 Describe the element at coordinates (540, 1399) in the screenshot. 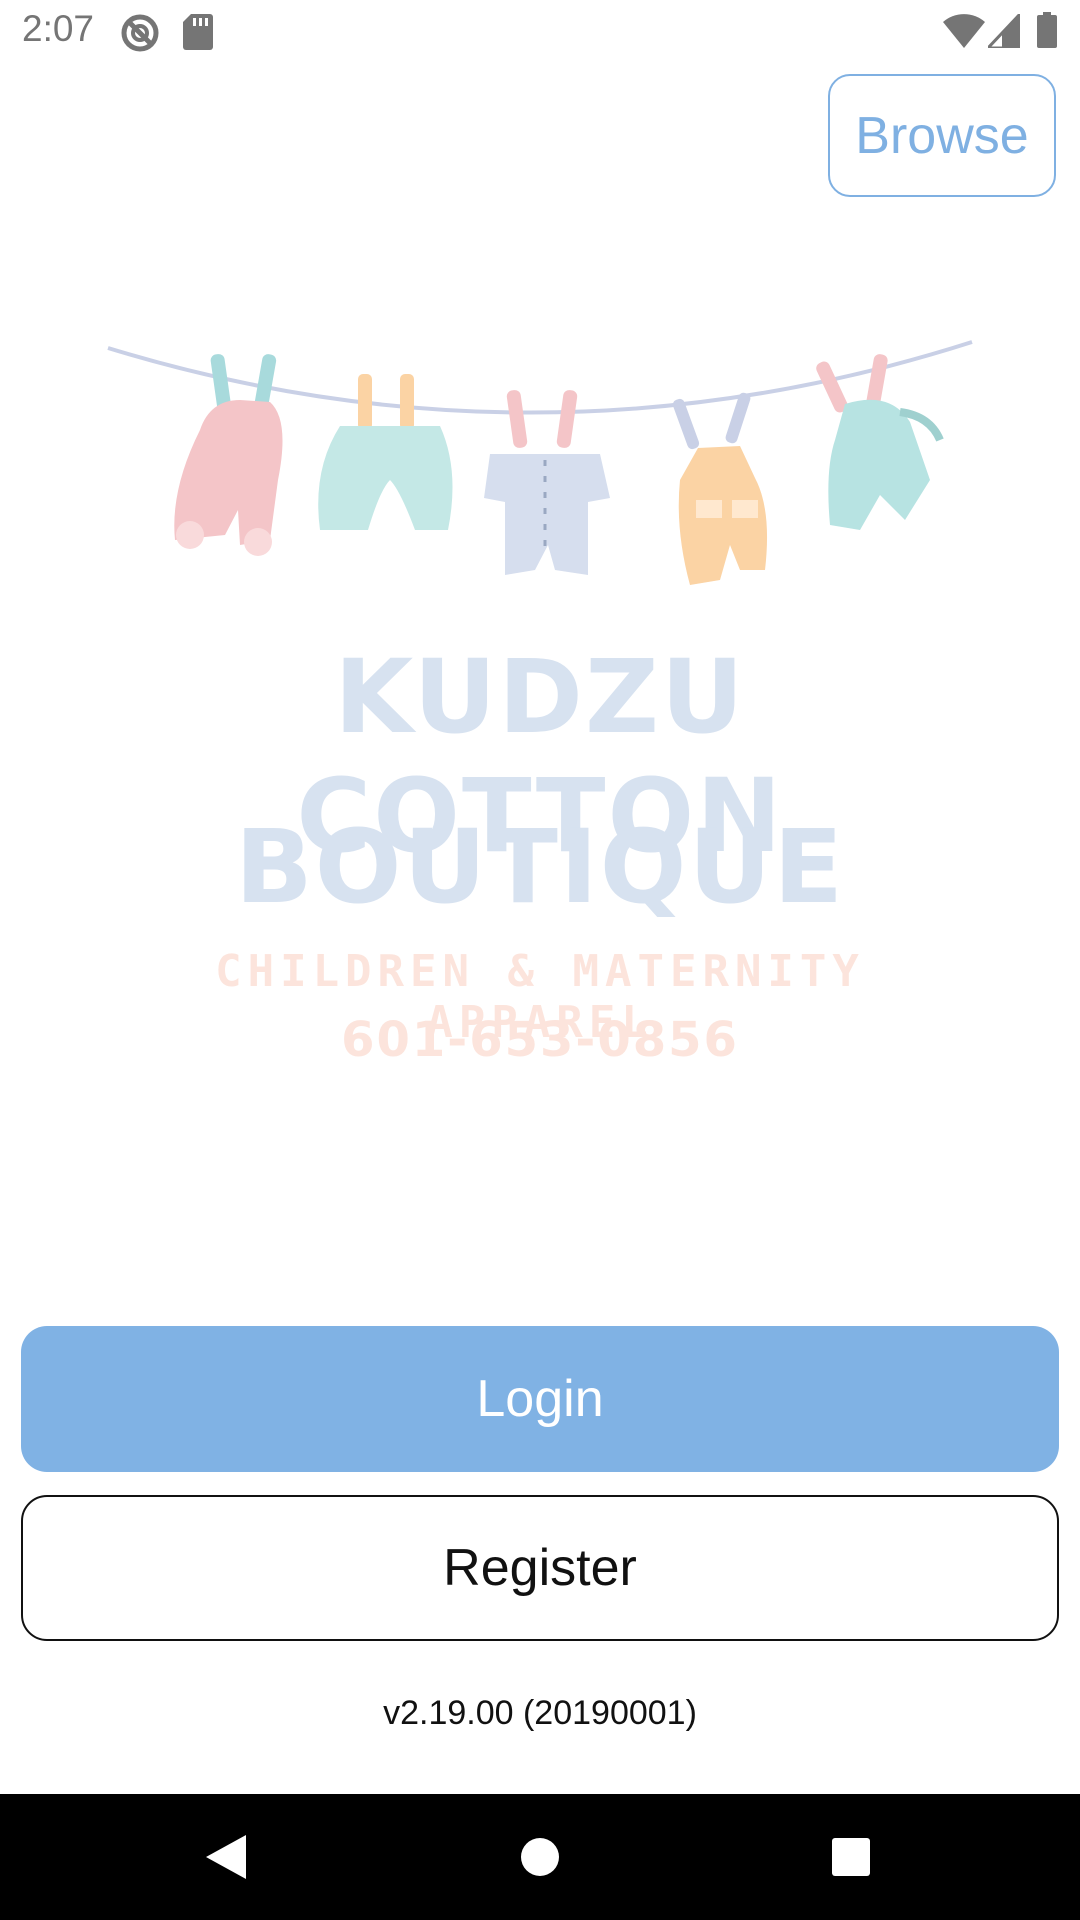

I see `login-button: Login` at that location.